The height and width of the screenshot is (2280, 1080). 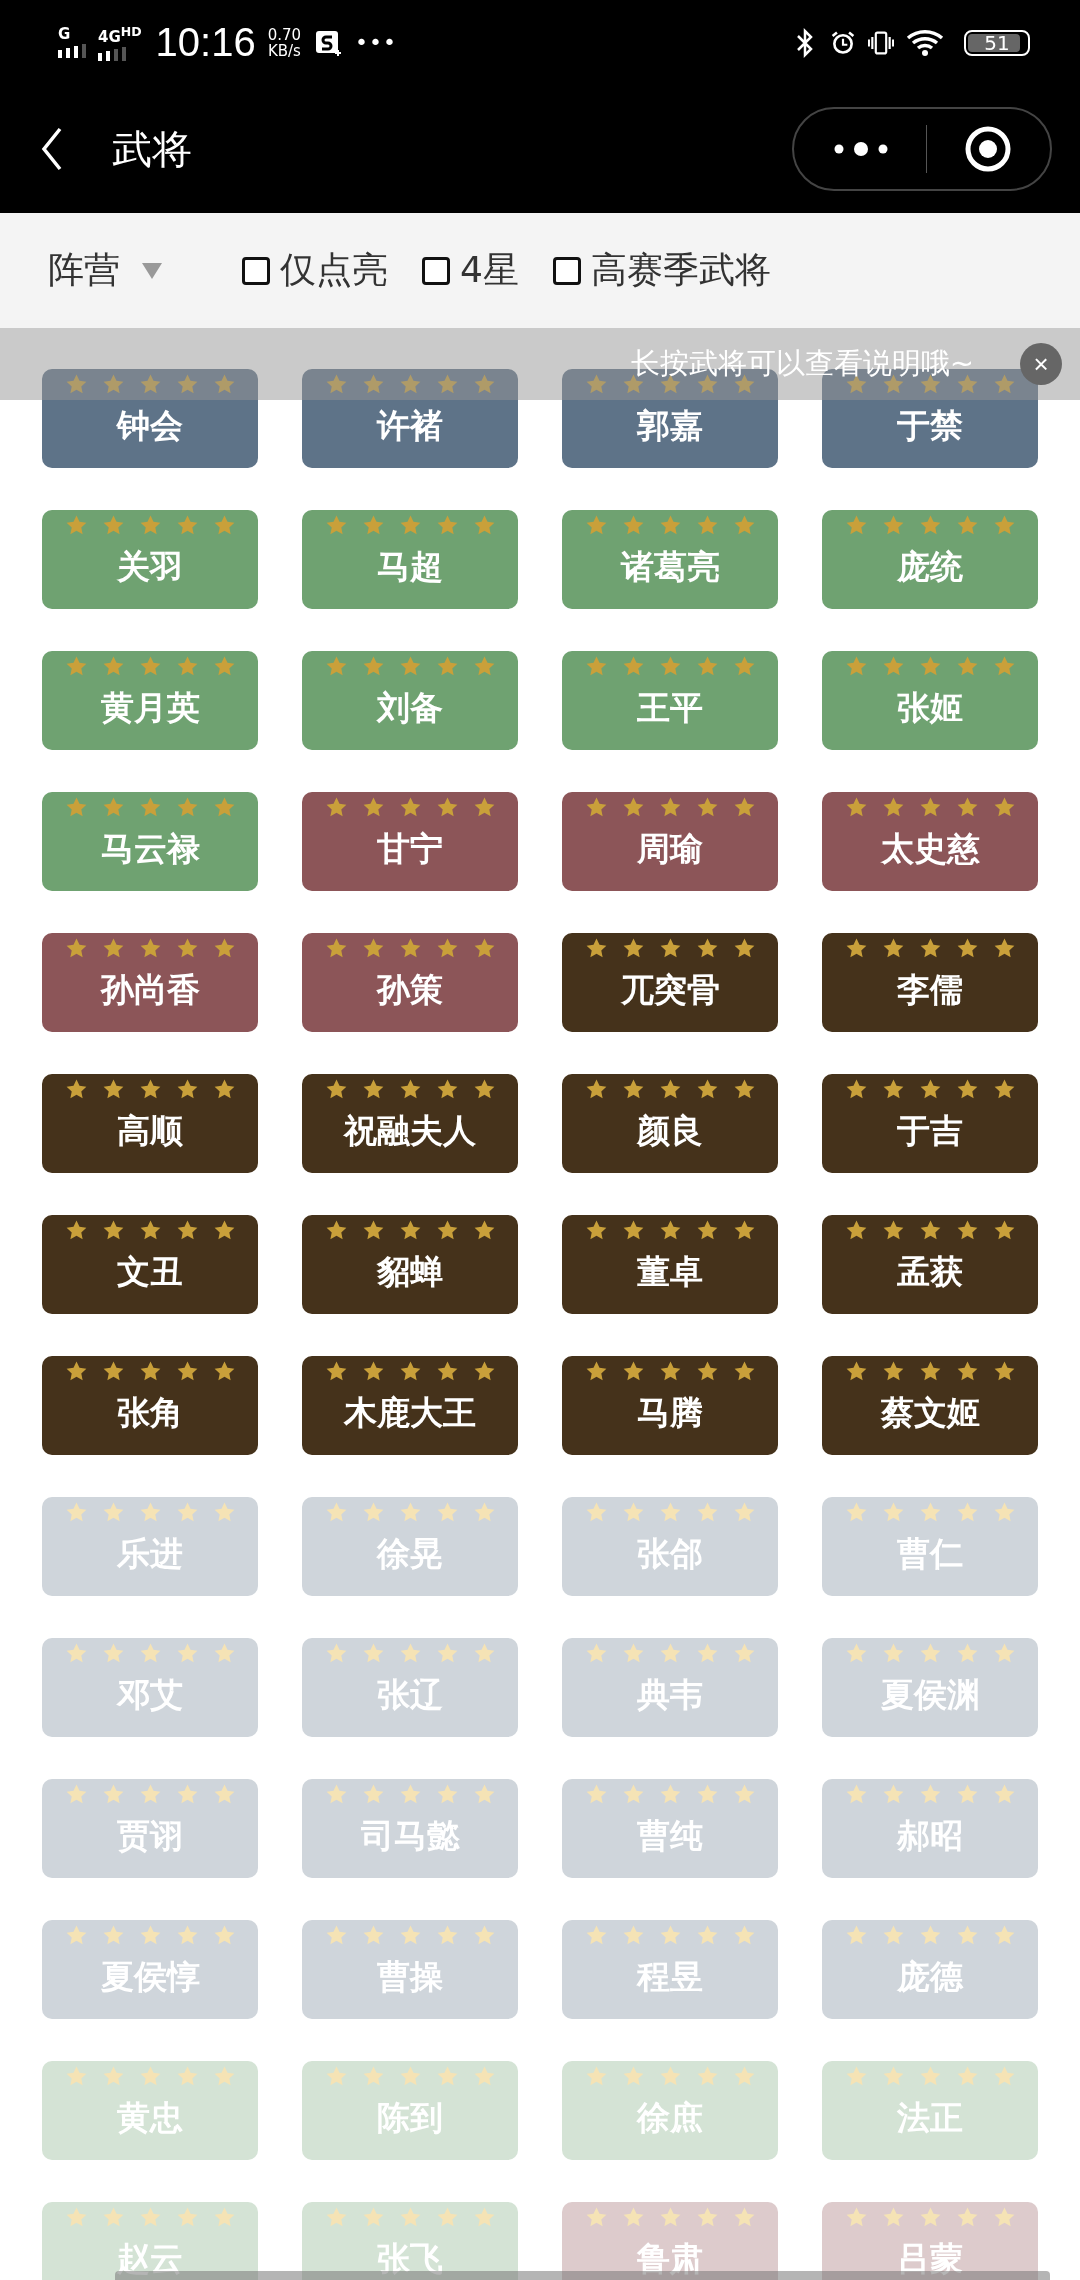 What do you see at coordinates (152, 270) in the screenshot?
I see `caret-icon` at bounding box center [152, 270].